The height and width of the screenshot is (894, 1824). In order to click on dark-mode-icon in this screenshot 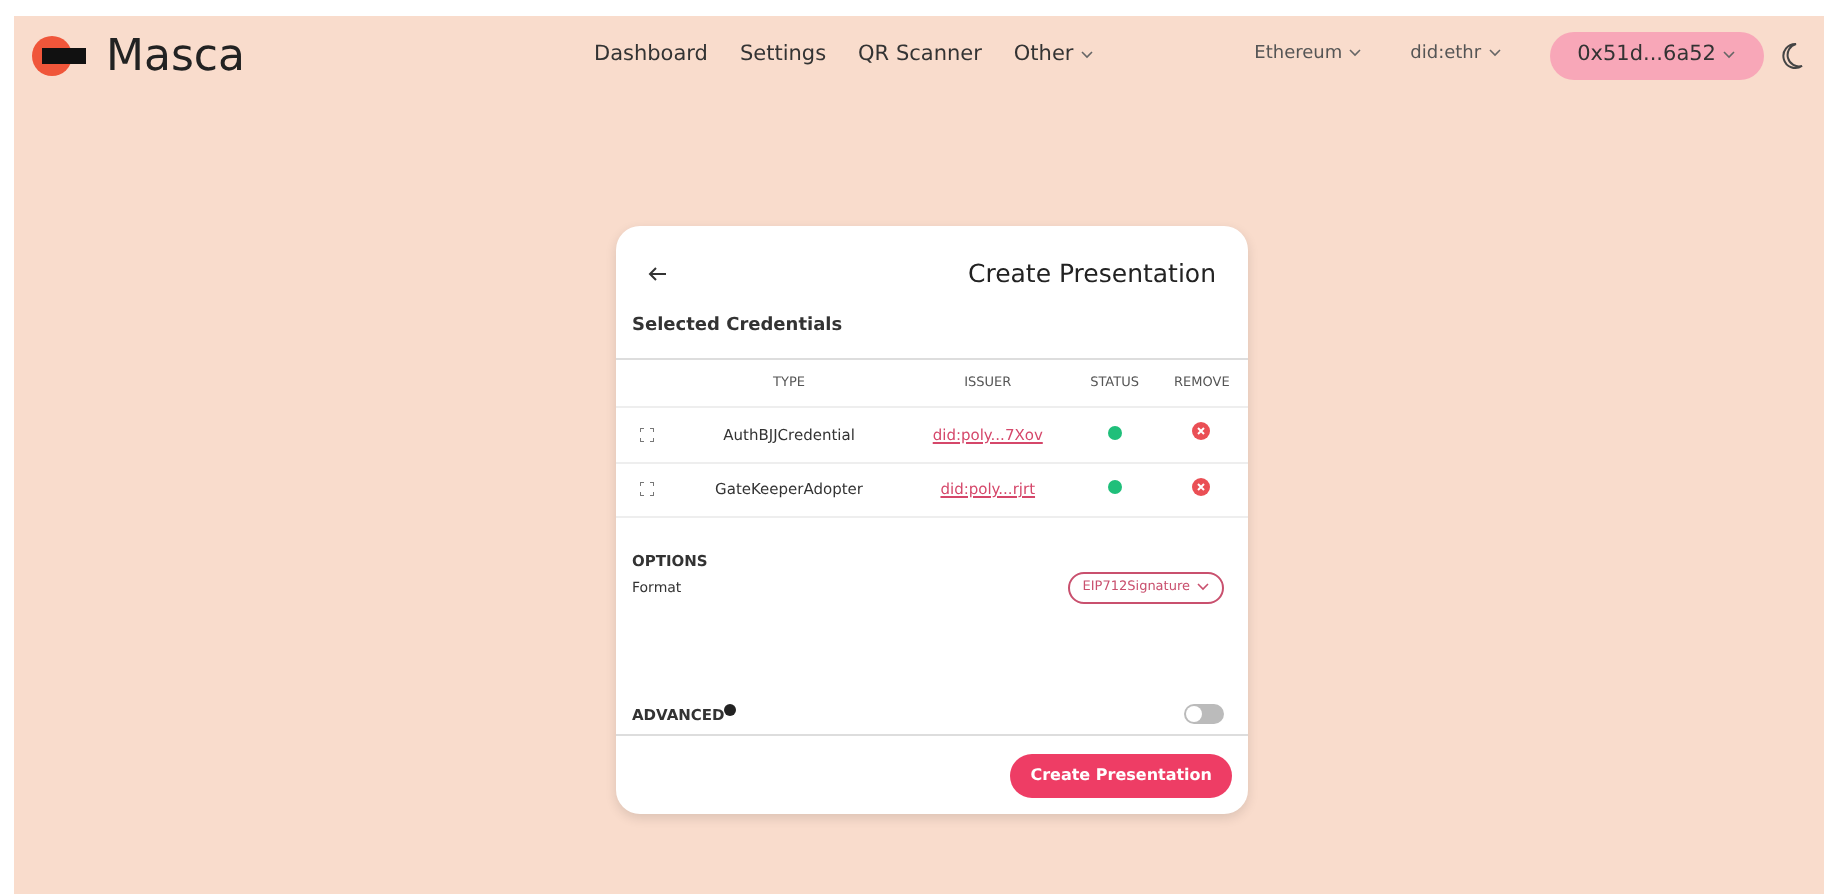, I will do `click(1792, 56)`.